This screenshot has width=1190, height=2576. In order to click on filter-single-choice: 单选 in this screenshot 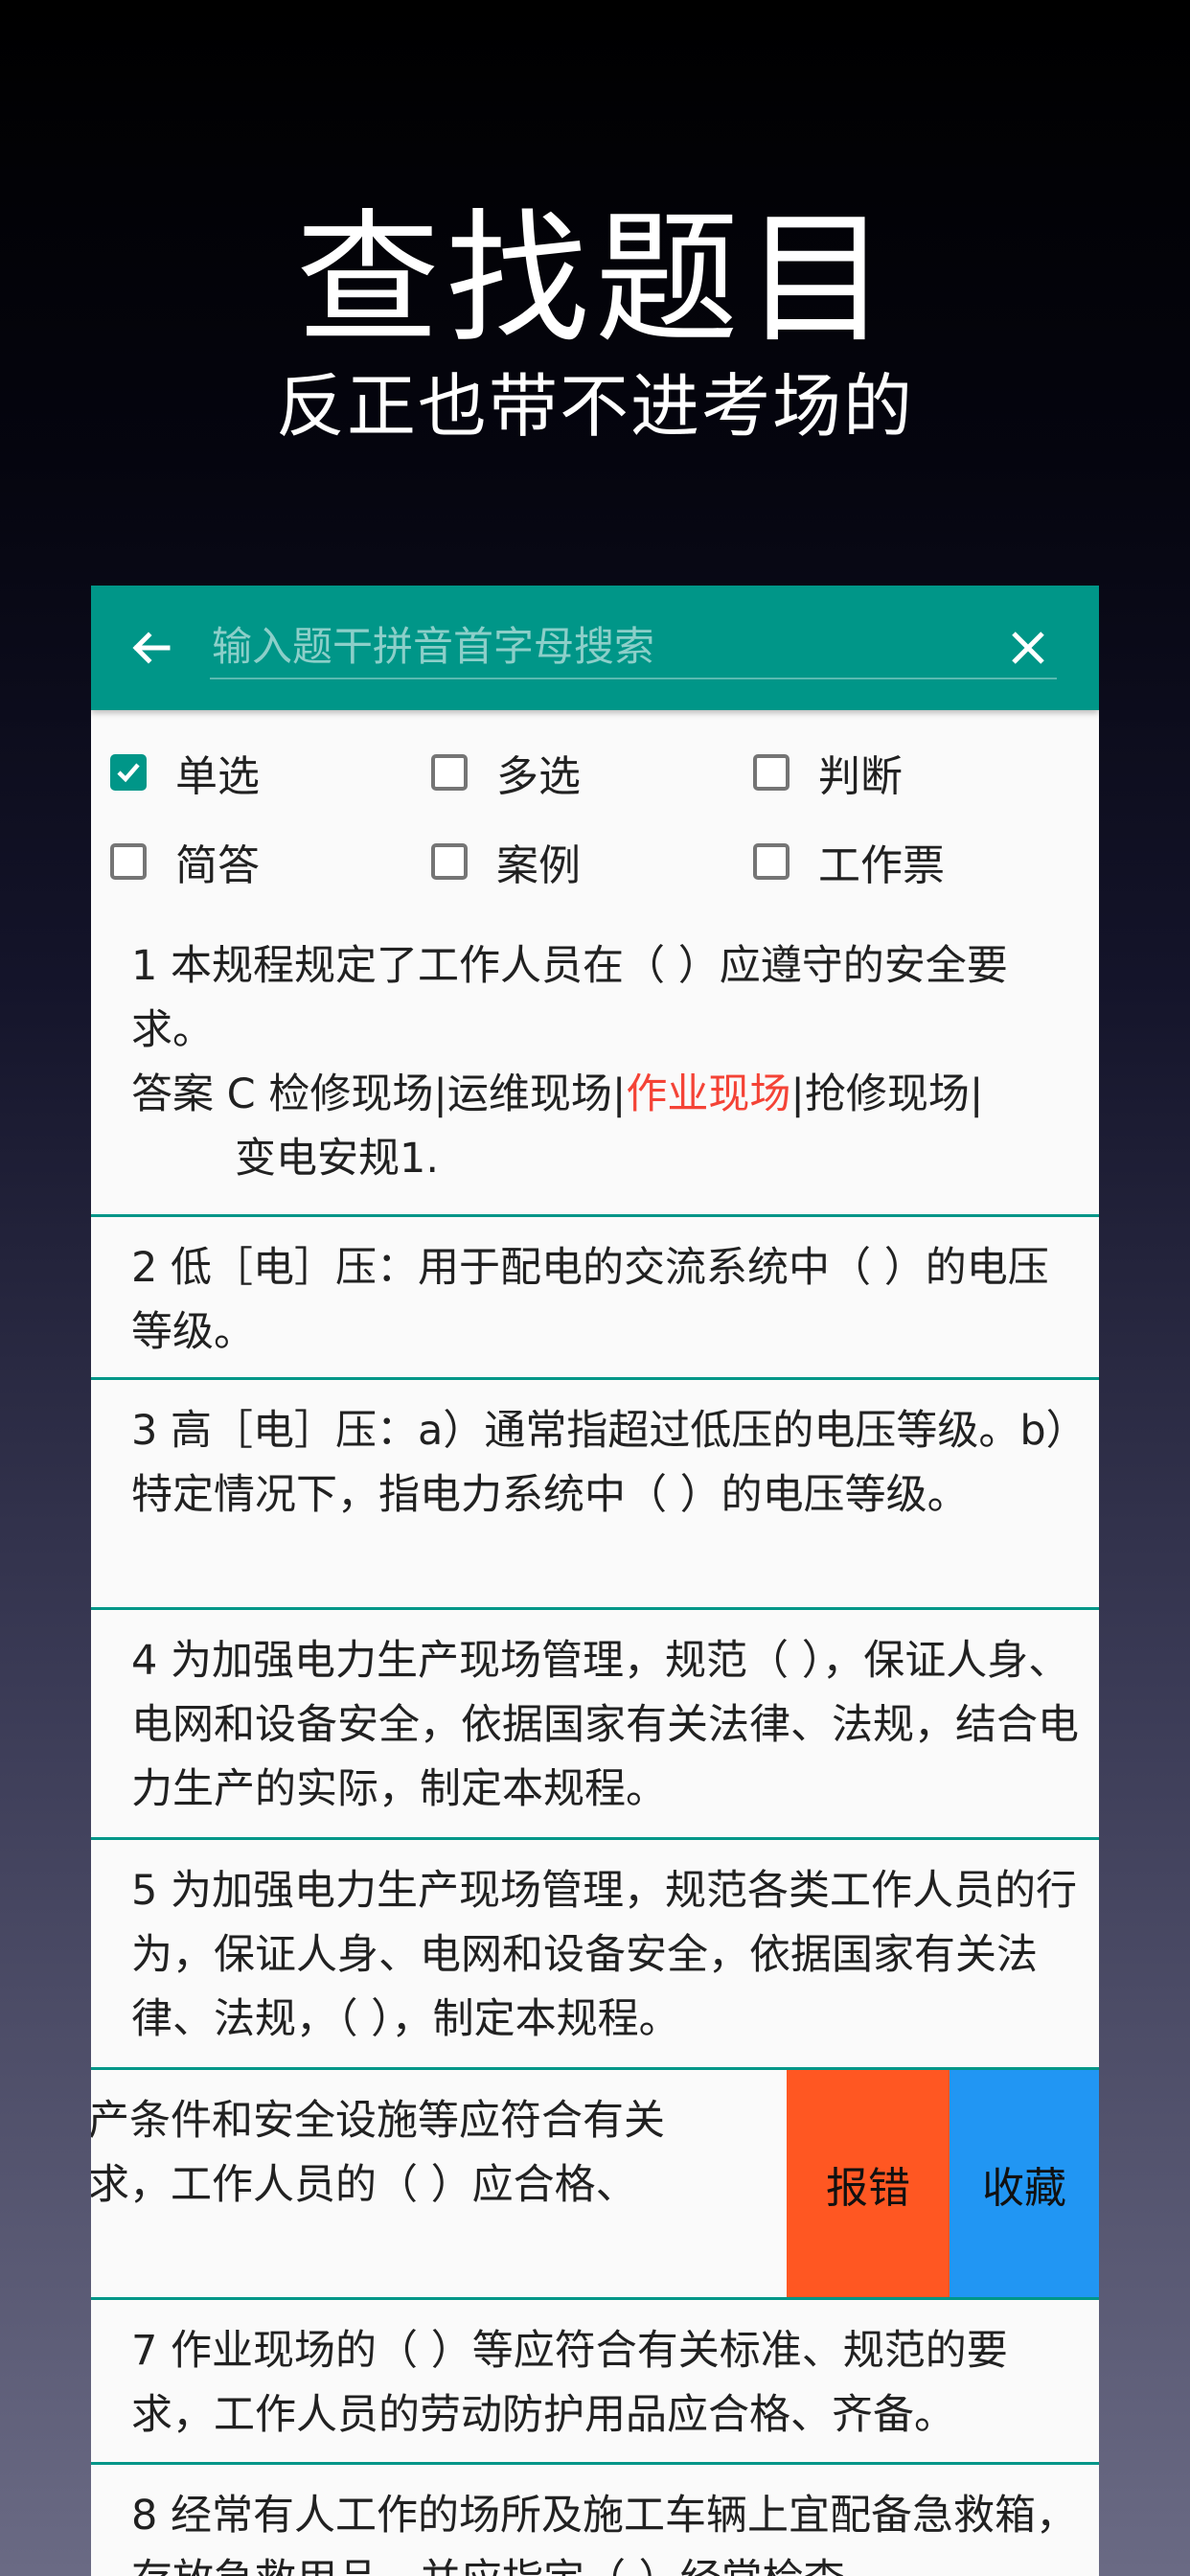, I will do `click(185, 772)`.